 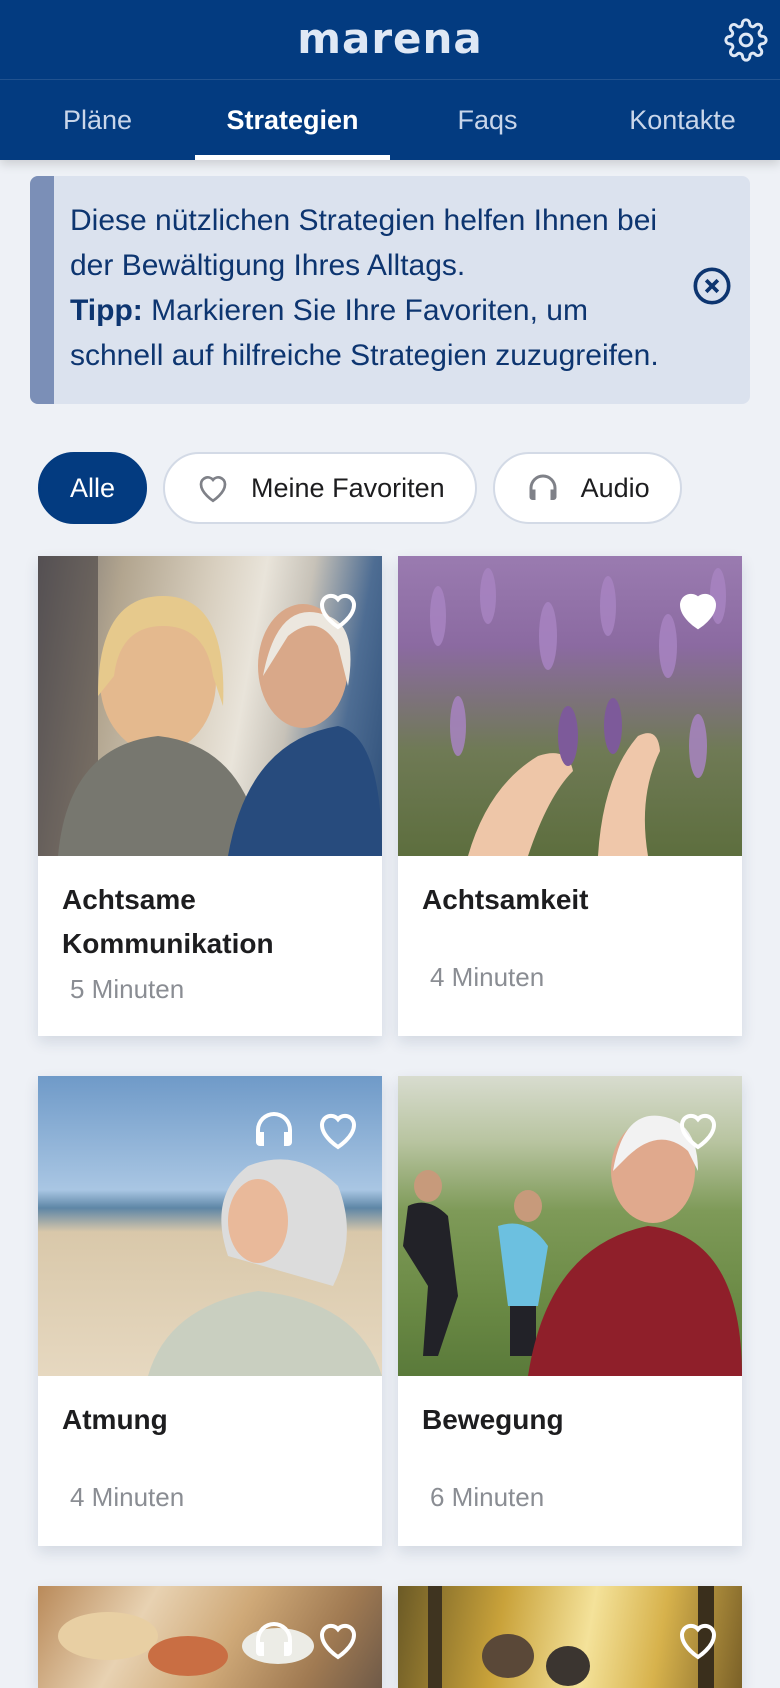 I want to click on strategy-card: Achtsamkeit 4 Minuten, so click(x=570, y=796).